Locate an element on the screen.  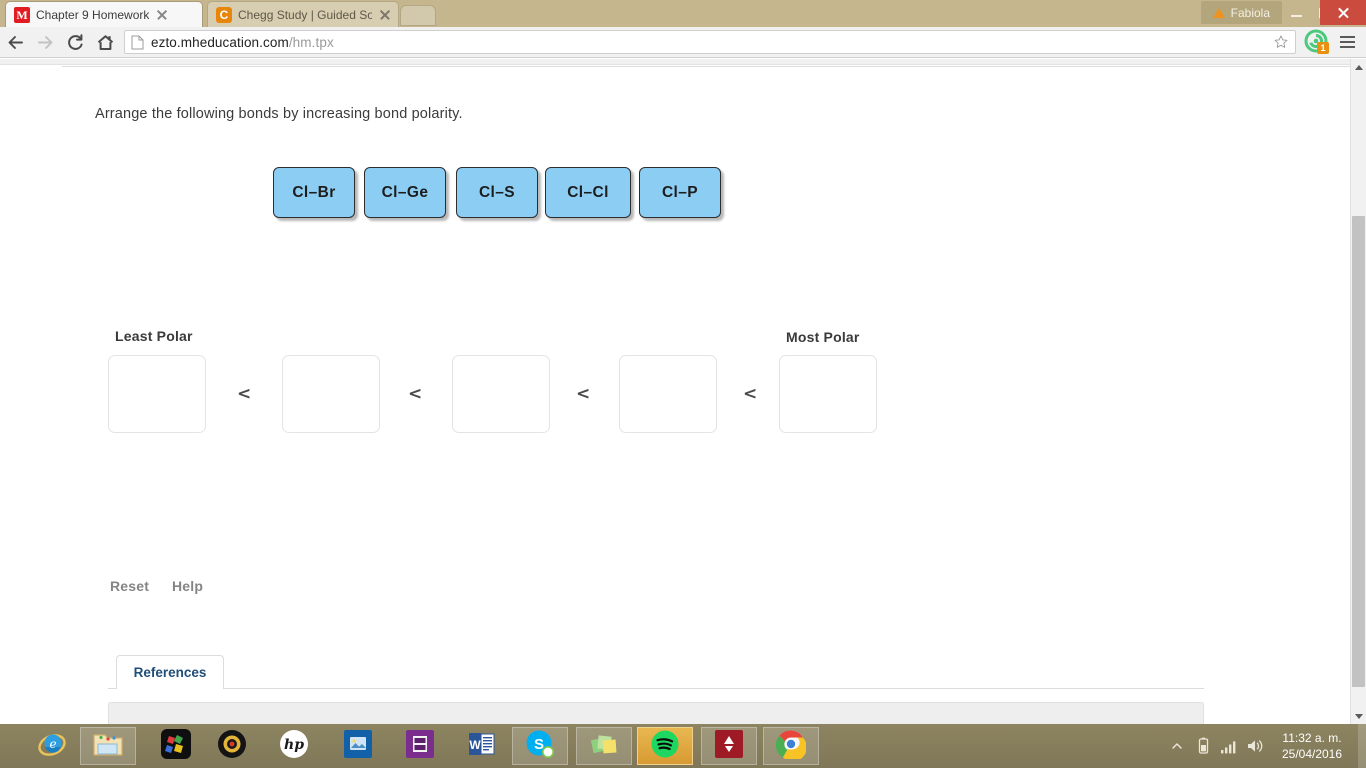
reference-tab-underline is located at coordinates (656, 688).